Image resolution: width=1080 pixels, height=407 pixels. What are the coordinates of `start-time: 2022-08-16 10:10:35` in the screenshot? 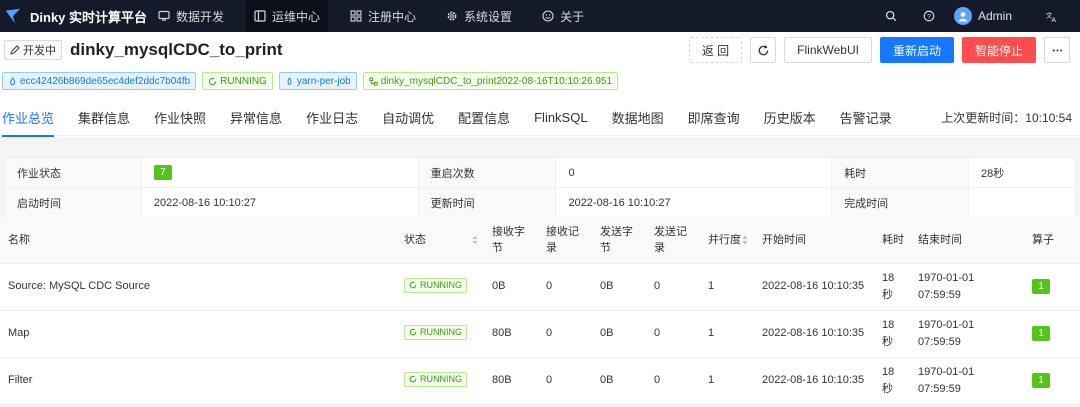 It's located at (814, 381).